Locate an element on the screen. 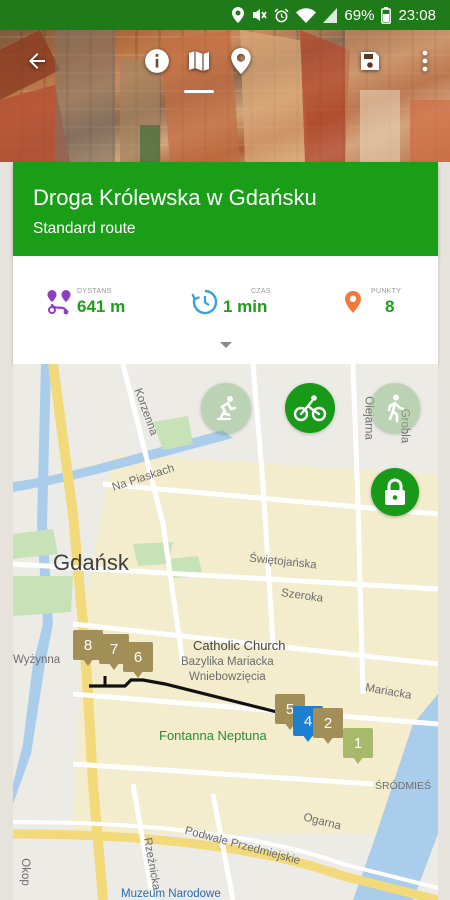  route-icon is located at coordinates (59, 302).